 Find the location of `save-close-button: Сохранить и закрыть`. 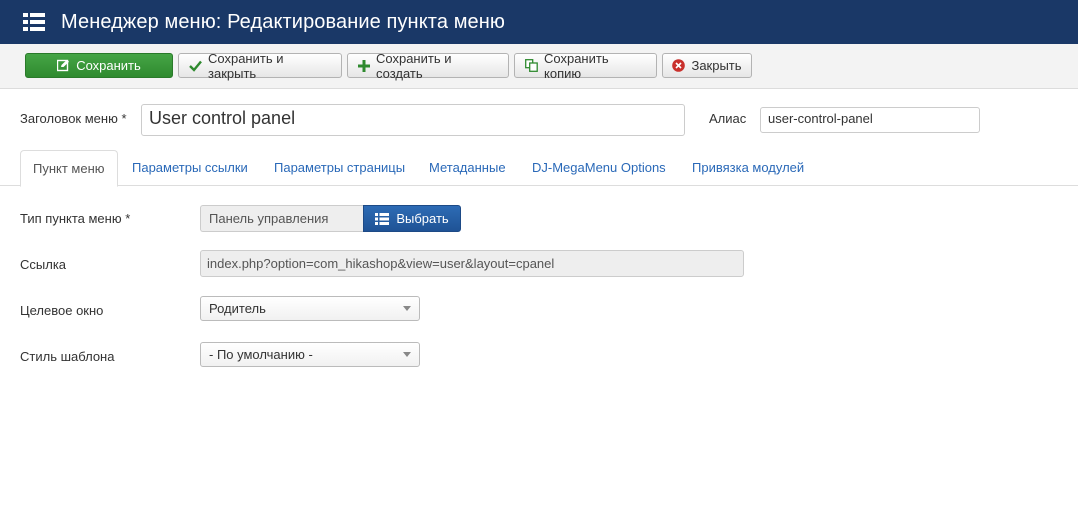

save-close-button: Сохранить и закрыть is located at coordinates (260, 65).